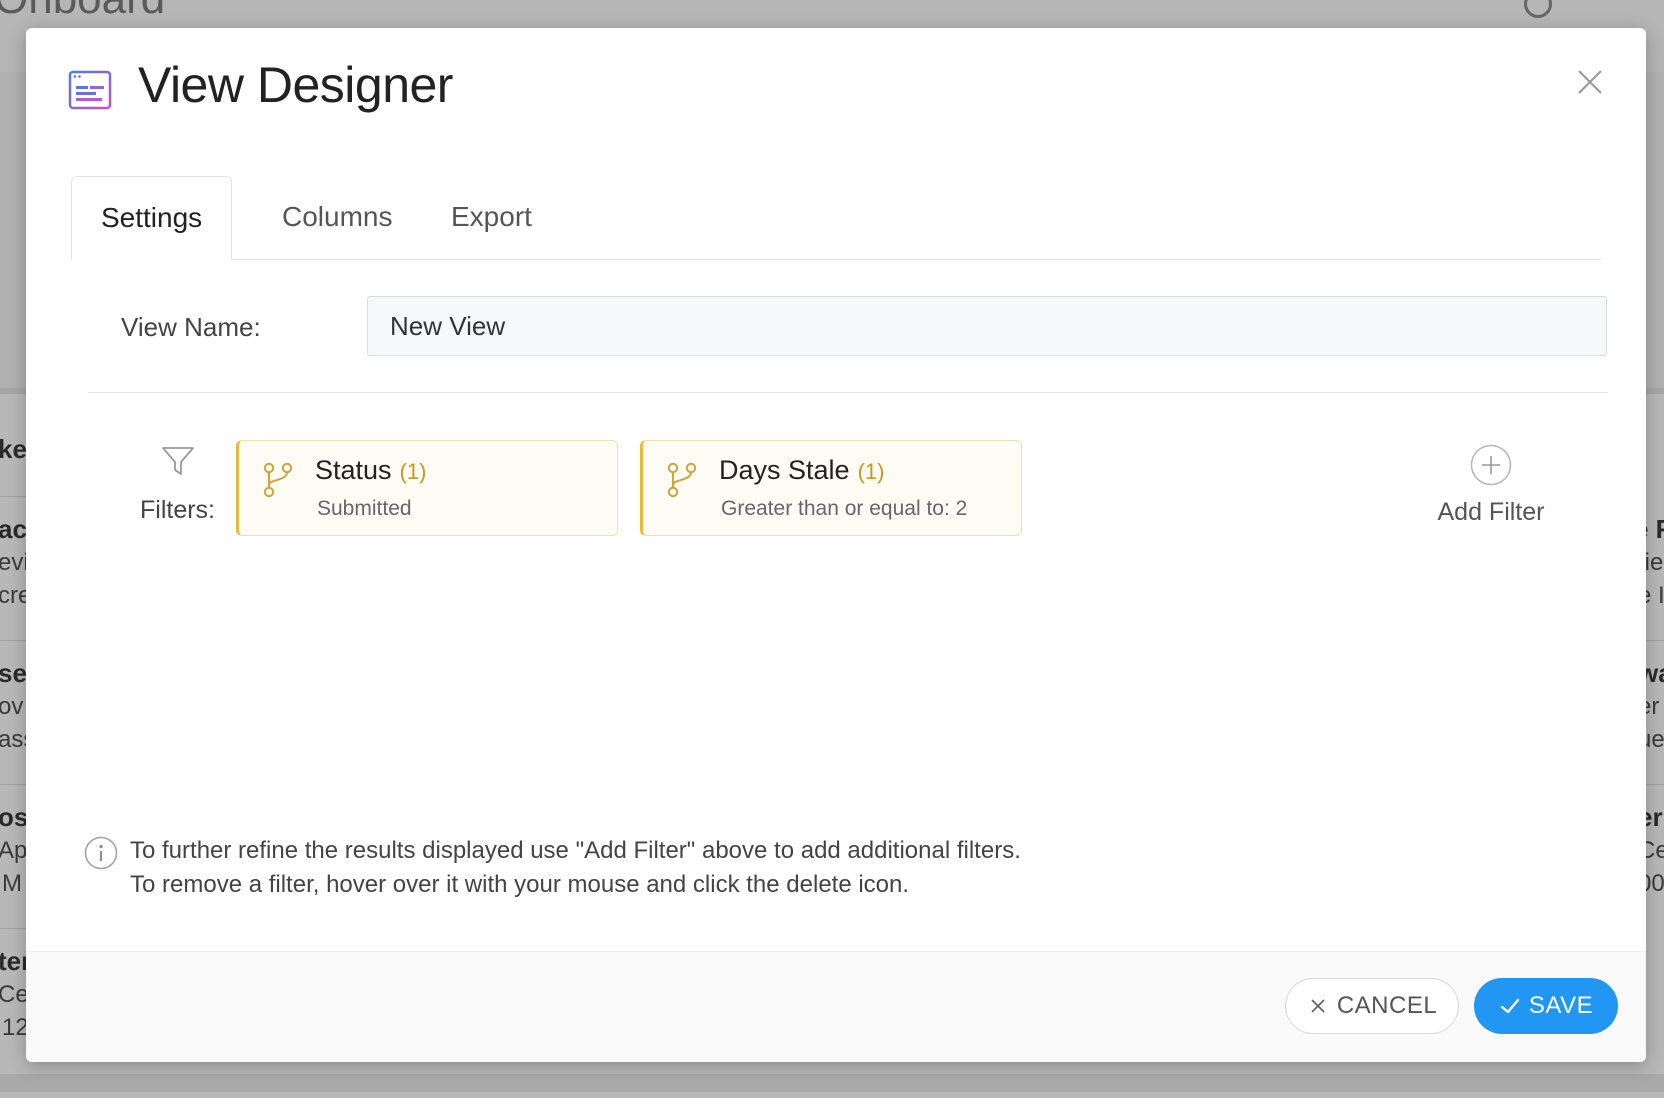 This screenshot has width=1664, height=1098. Describe the element at coordinates (784, 470) in the screenshot. I see `filter-name: Days Stale` at that location.